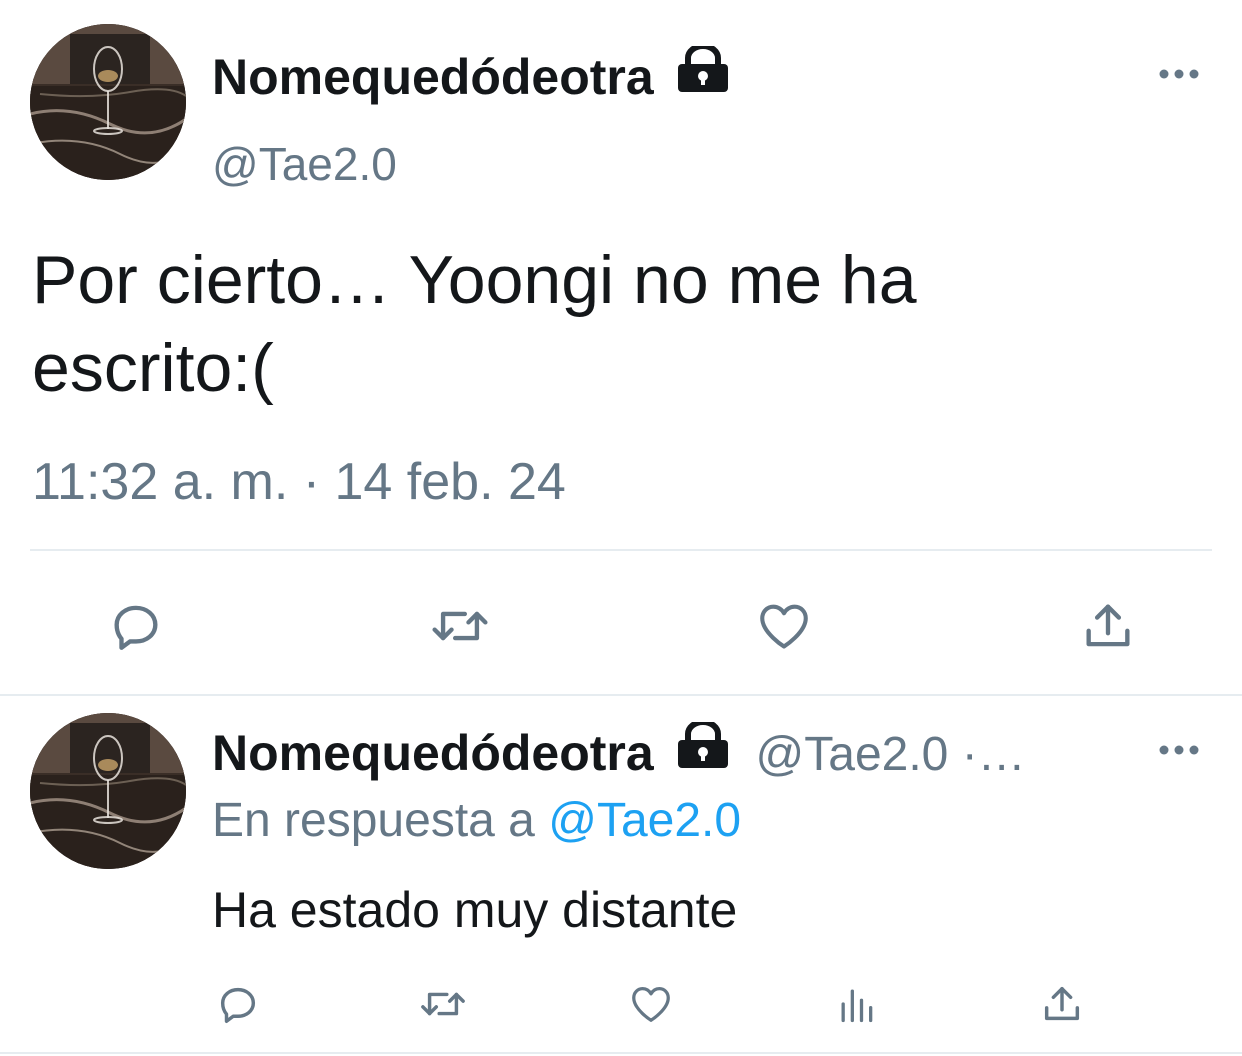 This screenshot has height=1056, width=1242. What do you see at coordinates (373, 820) in the screenshot?
I see `reply-prefix: En respuesta a` at bounding box center [373, 820].